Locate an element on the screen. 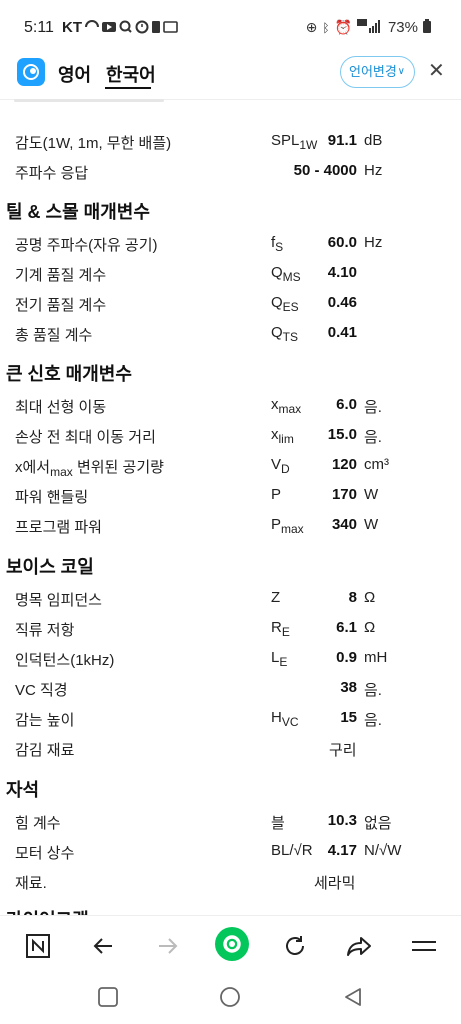 The height and width of the screenshot is (1024, 461). spec-label: 최대 선형 이동 is located at coordinates (61, 407).